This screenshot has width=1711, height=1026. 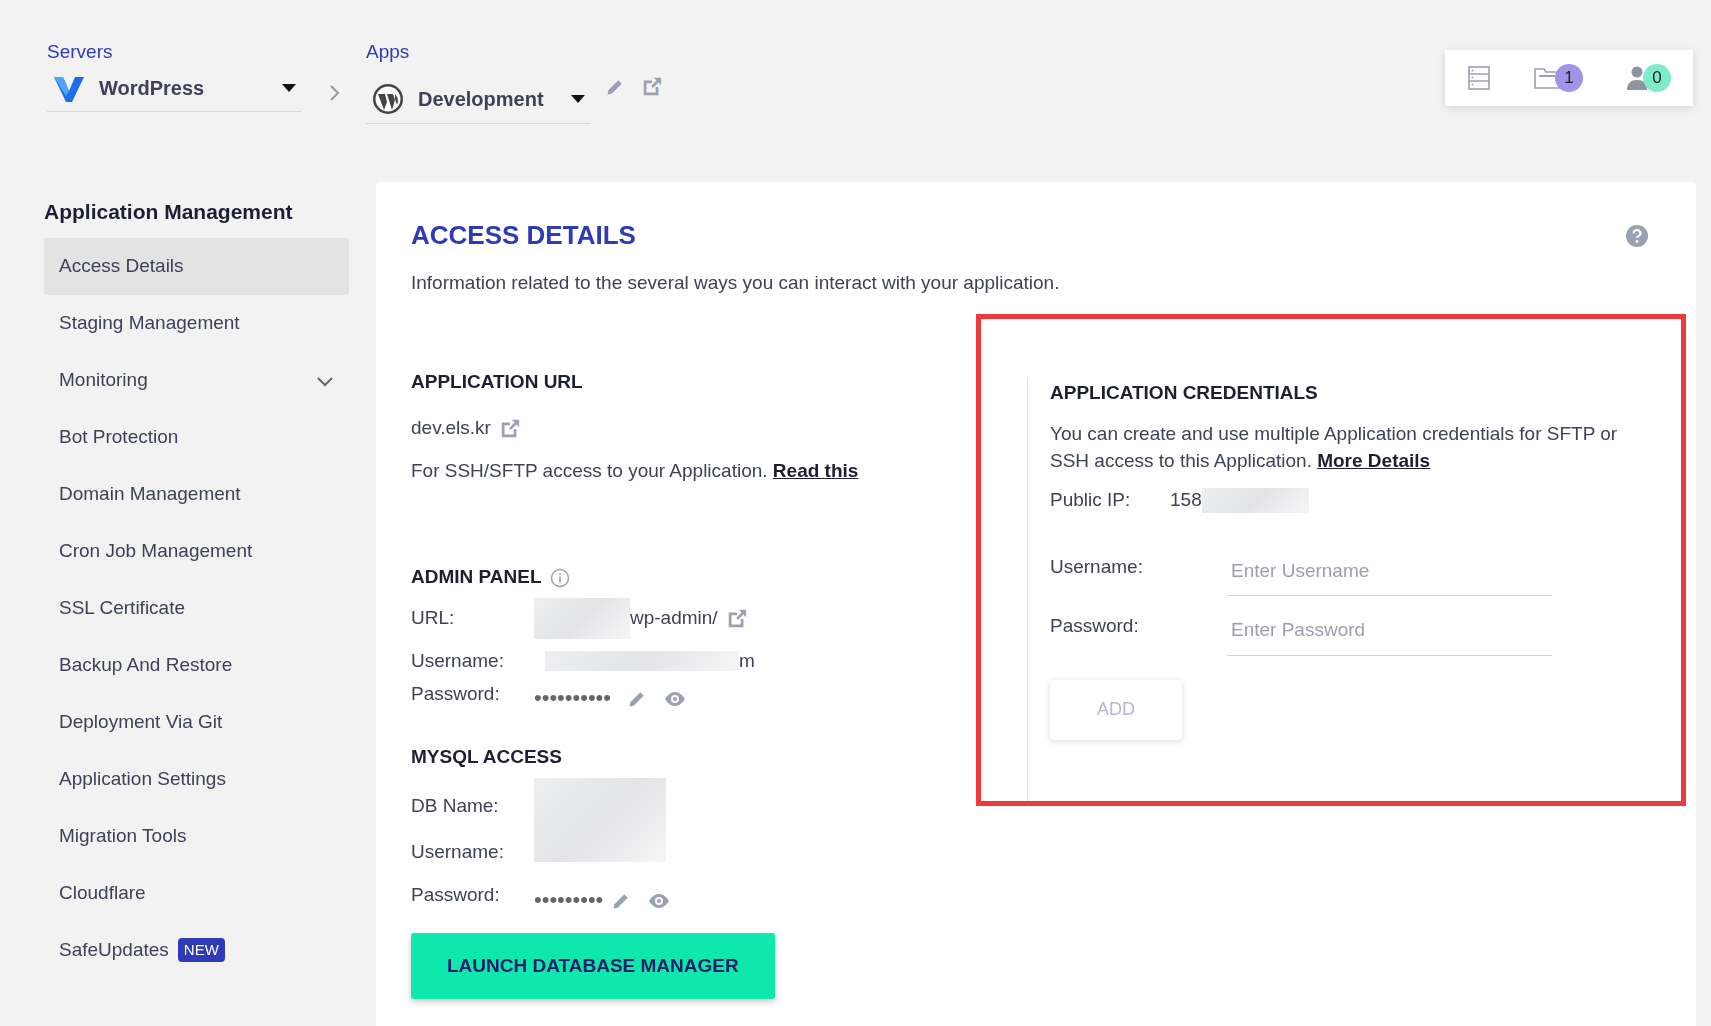 I want to click on new-badge: NEW, so click(x=201, y=950).